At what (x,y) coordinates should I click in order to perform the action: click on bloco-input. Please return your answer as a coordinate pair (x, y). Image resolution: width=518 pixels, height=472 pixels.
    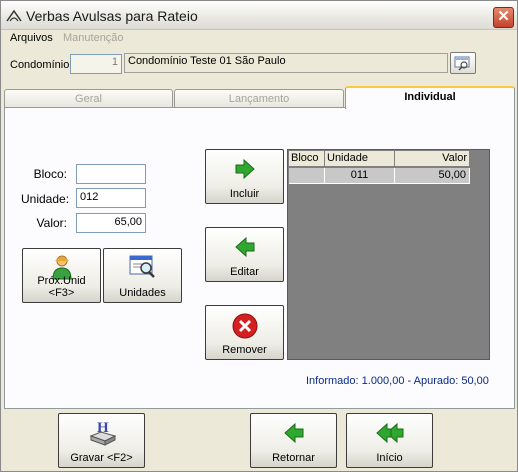
    Looking at the image, I should click on (111, 174).